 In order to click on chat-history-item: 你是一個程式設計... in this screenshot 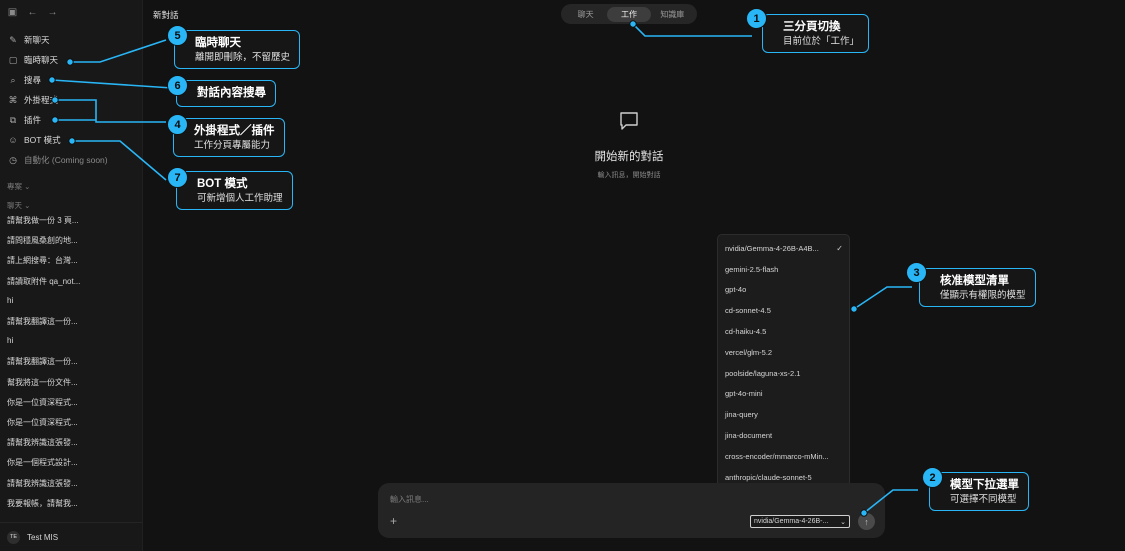, I will do `click(72, 462)`.